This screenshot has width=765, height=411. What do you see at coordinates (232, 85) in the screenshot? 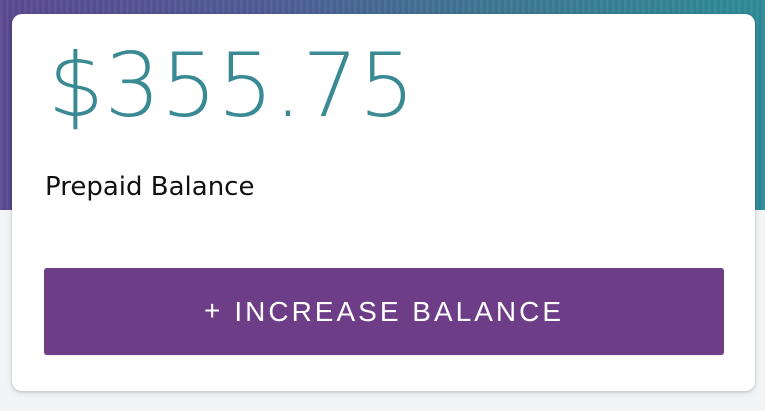
I see `balance-amount: $355.75` at bounding box center [232, 85].